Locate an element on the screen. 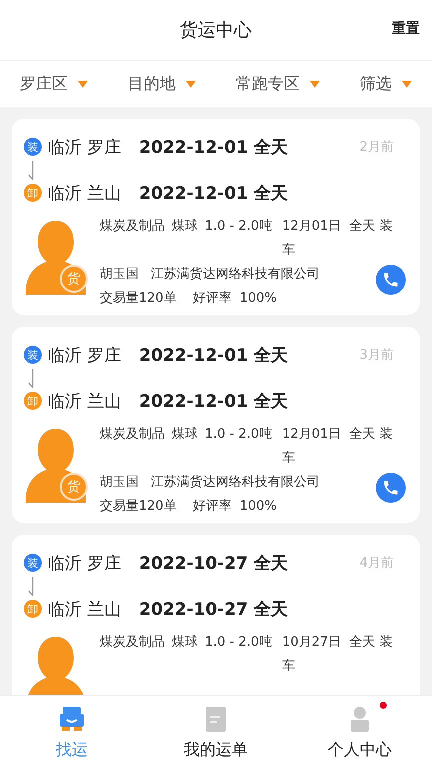 The image size is (432, 768). schedule-text: 10月27日 全天 装车 is located at coordinates (338, 655).